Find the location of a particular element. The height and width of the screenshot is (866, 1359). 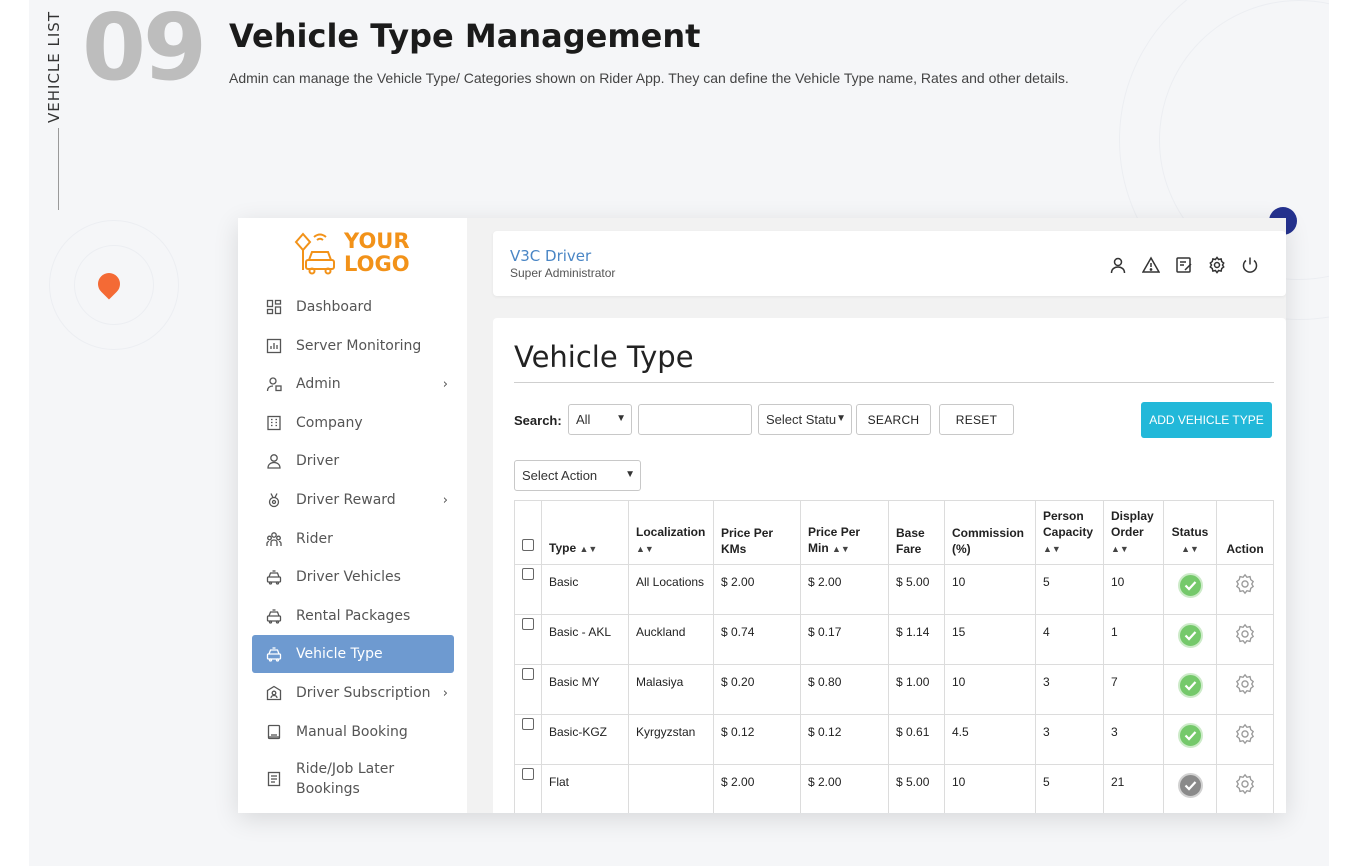

status-select: Select Statu ▼ is located at coordinates (805, 419).